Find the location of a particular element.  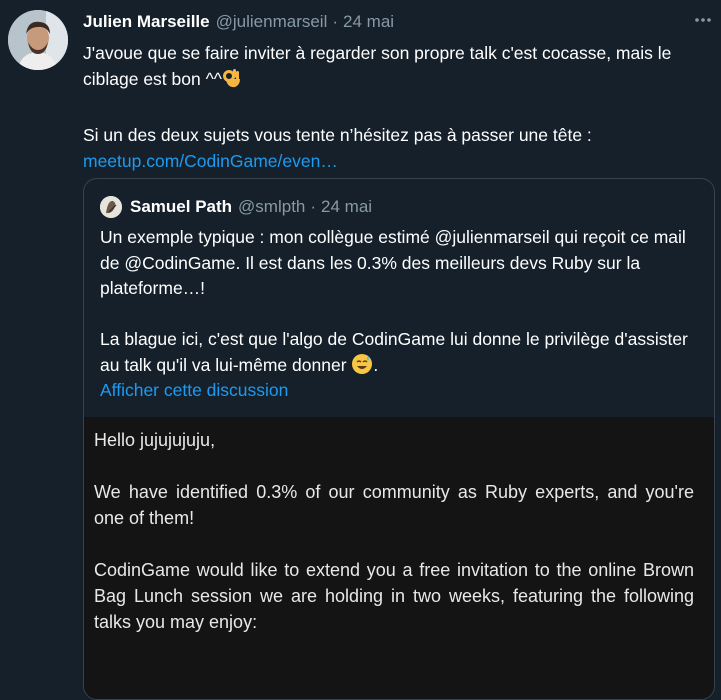

quote-date: 24 mai is located at coordinates (347, 206).